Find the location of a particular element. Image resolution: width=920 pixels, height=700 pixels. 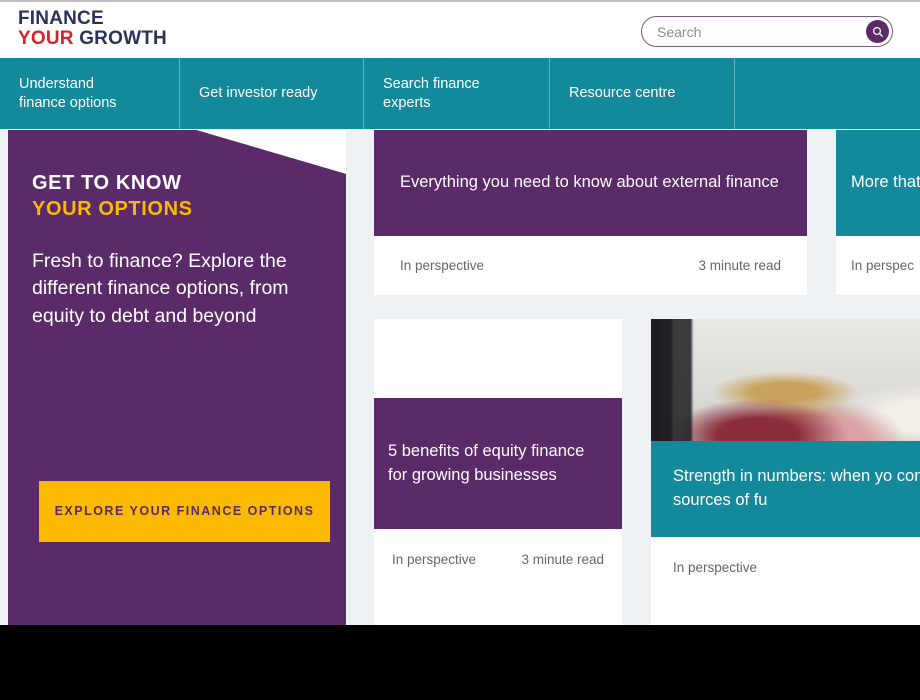

search-input is located at coordinates (757, 31).